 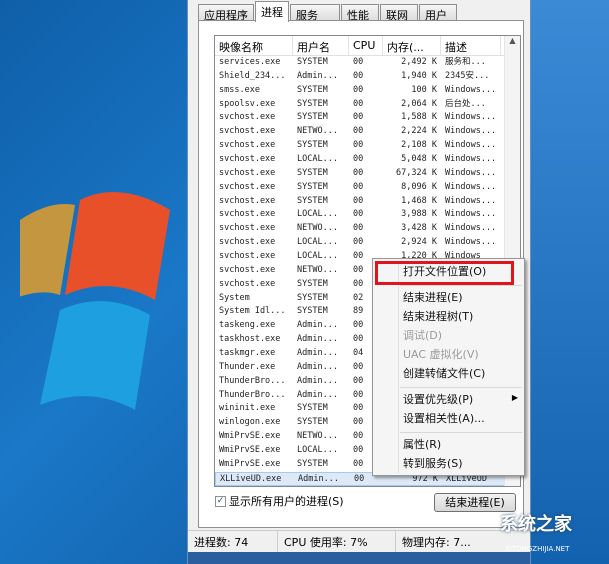 I want to click on process-count: 进程数: 74, so click(x=233, y=541).